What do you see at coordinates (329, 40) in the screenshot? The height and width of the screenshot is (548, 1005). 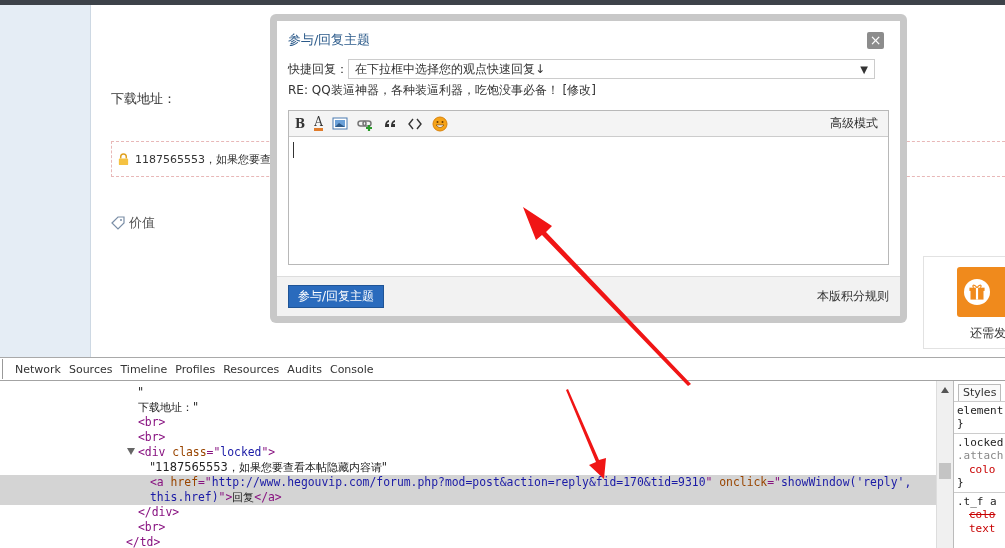 I see `dialog-title: 参与/回复主题` at bounding box center [329, 40].